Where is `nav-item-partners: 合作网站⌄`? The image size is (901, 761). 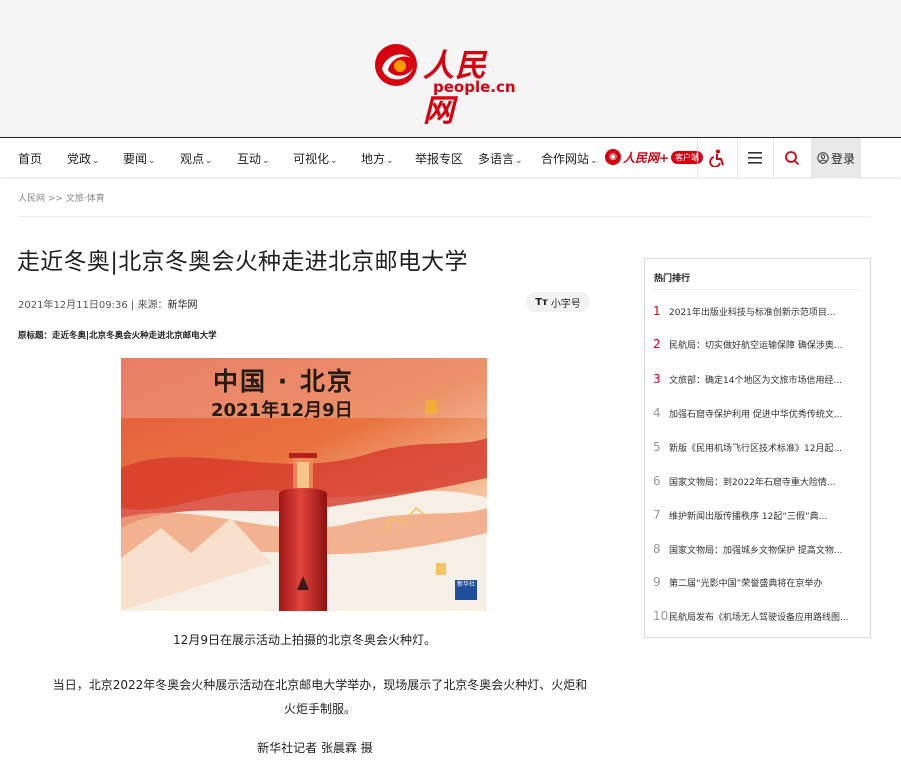
nav-item-partners: 合作网站⌄ is located at coordinates (569, 158).